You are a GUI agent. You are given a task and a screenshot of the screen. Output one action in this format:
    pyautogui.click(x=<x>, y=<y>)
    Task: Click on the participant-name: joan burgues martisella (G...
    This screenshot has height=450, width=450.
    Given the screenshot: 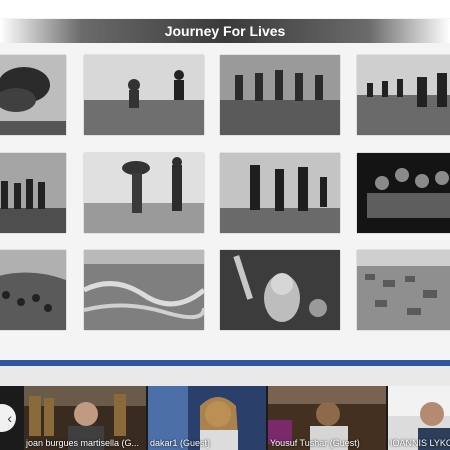 What is the action you would take?
    pyautogui.click(x=83, y=443)
    